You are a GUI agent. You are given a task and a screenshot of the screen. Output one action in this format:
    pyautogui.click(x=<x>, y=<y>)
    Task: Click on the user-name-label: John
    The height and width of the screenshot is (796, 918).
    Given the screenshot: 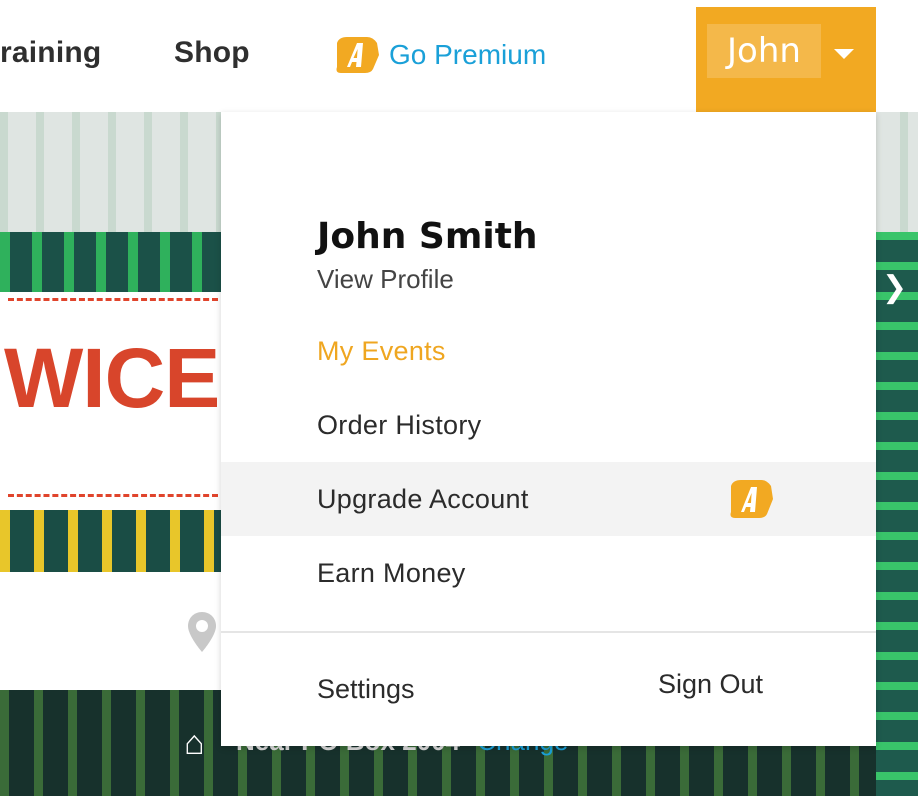 What is the action you would take?
    pyautogui.click(x=764, y=51)
    